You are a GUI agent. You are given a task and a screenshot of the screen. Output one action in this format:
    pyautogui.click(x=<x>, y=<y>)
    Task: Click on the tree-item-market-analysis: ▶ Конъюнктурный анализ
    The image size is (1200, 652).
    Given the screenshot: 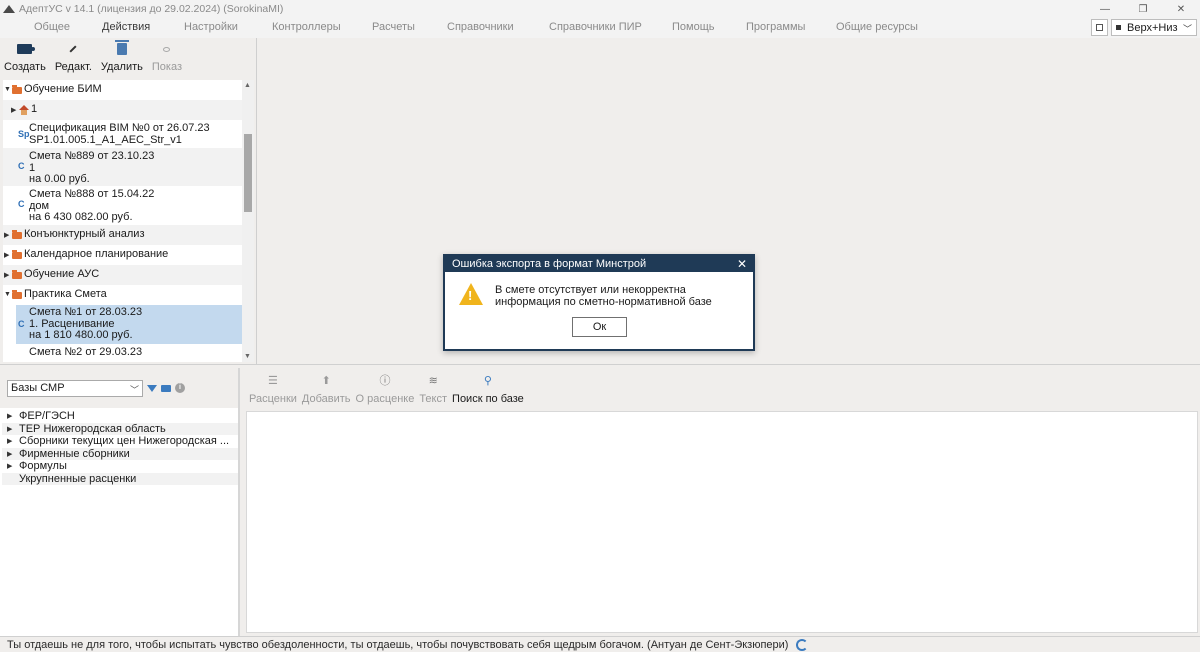 What is the action you would take?
    pyautogui.click(x=122, y=235)
    